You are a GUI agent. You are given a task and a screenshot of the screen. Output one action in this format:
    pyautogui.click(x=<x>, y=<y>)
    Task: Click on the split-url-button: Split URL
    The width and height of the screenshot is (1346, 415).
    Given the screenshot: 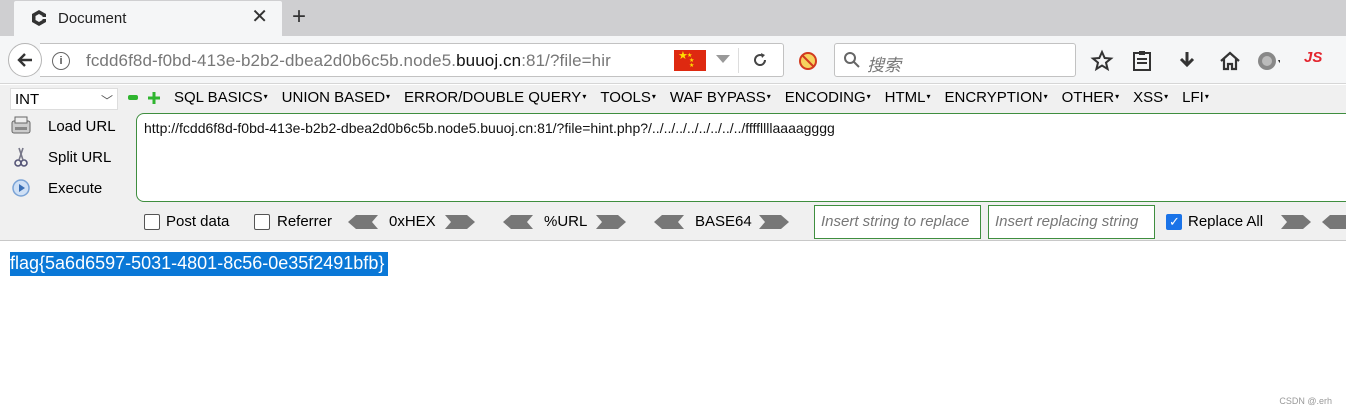 What is the action you would take?
    pyautogui.click(x=68, y=157)
    